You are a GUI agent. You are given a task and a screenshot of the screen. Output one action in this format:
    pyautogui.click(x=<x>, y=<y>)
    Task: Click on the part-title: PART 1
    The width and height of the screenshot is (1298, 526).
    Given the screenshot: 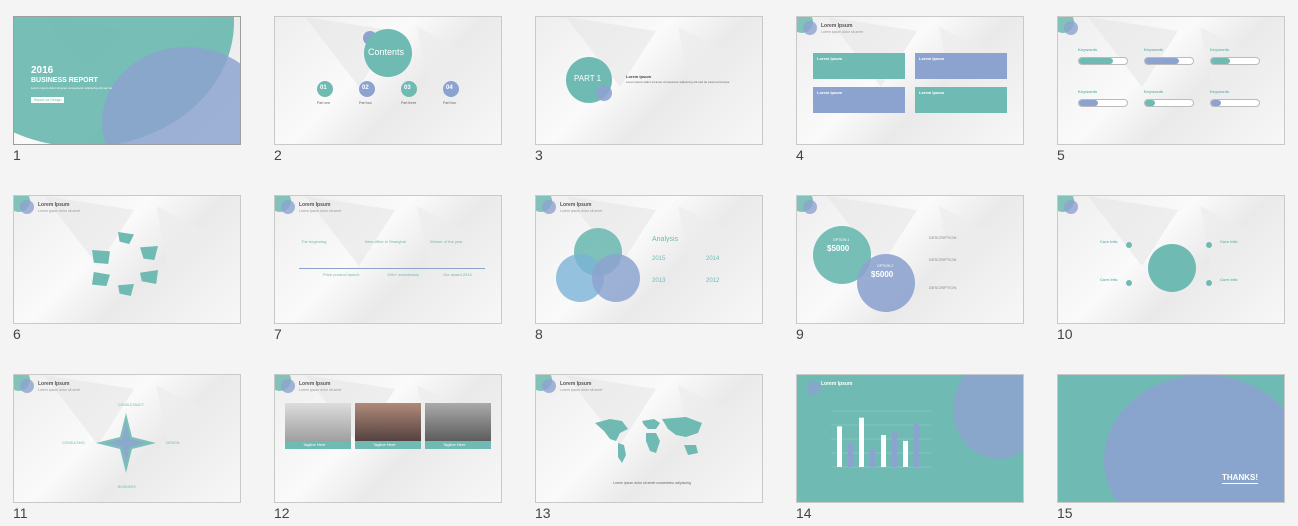 What is the action you would take?
    pyautogui.click(x=588, y=78)
    